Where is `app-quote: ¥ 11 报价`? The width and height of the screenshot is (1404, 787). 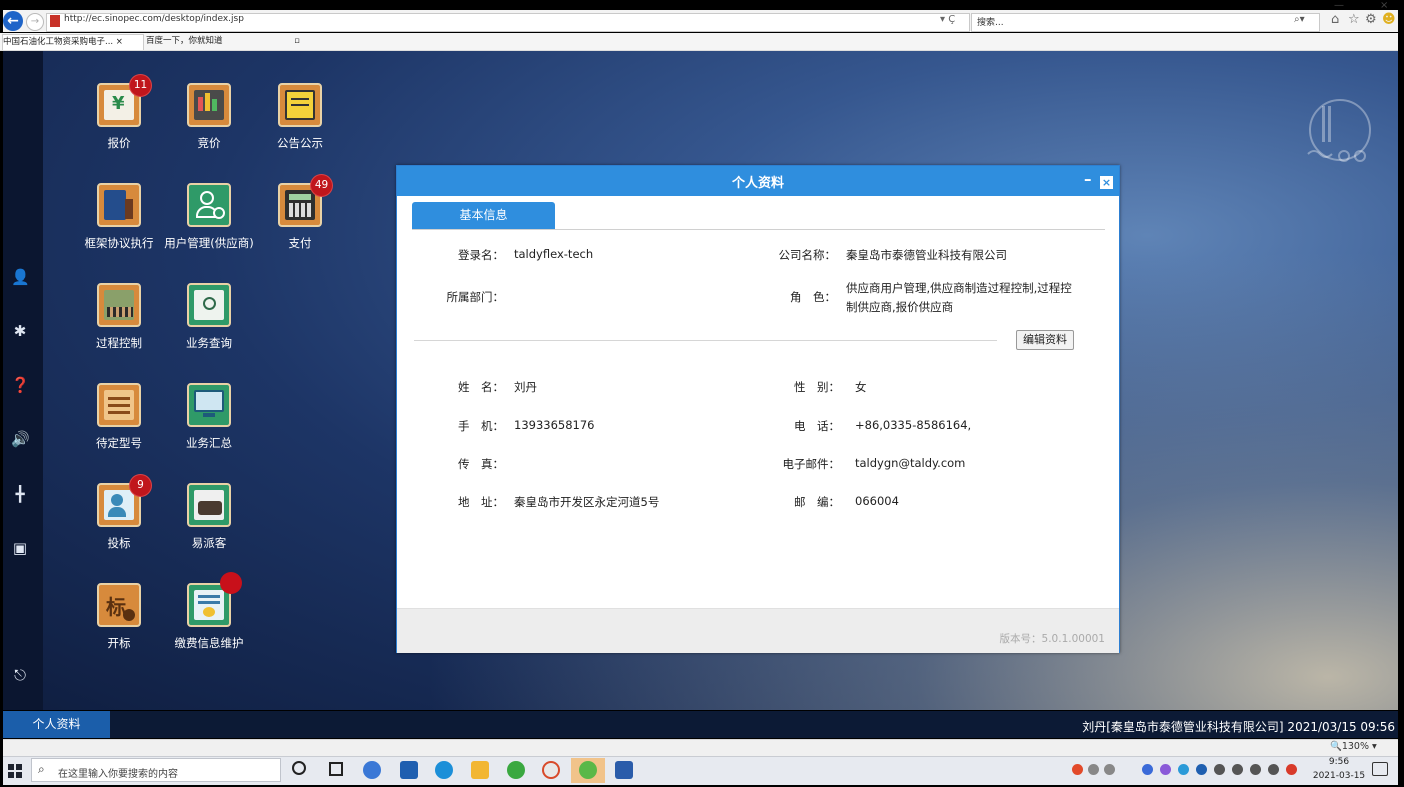 app-quote: ¥ 11 报价 is located at coordinates (119, 112).